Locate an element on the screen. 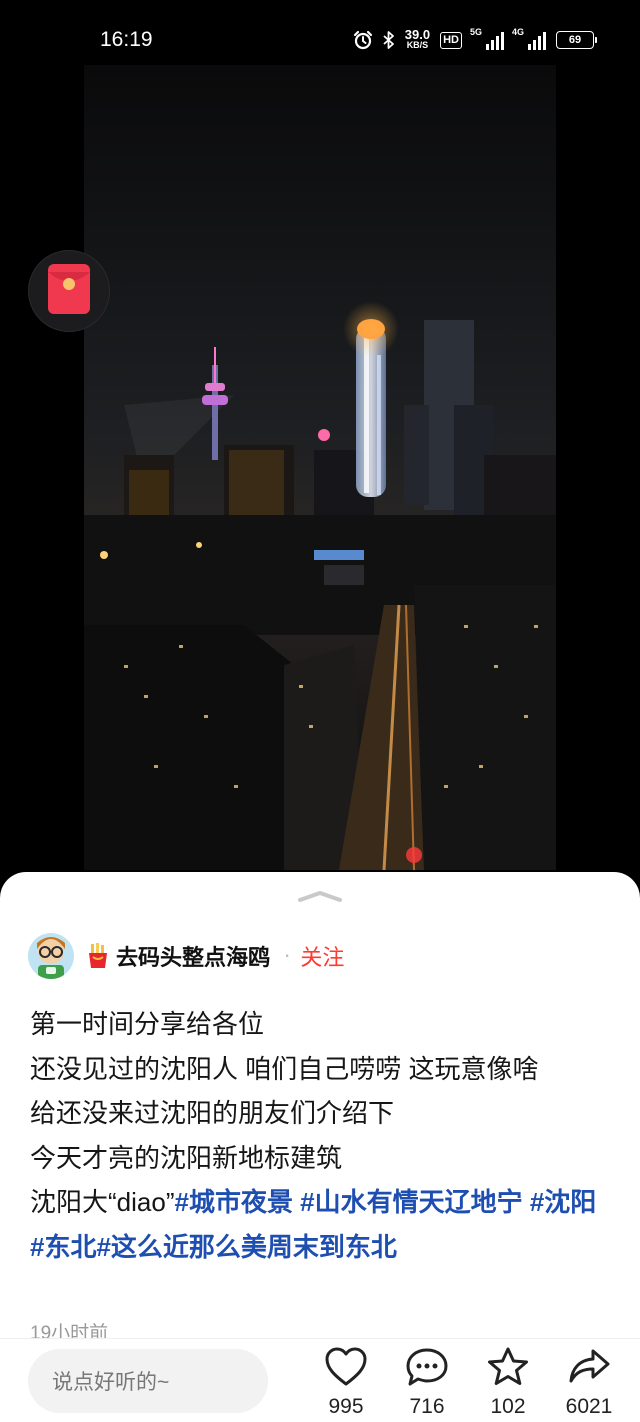 The image size is (640, 1422). sheet-handle-icon is located at coordinates (320, 896).